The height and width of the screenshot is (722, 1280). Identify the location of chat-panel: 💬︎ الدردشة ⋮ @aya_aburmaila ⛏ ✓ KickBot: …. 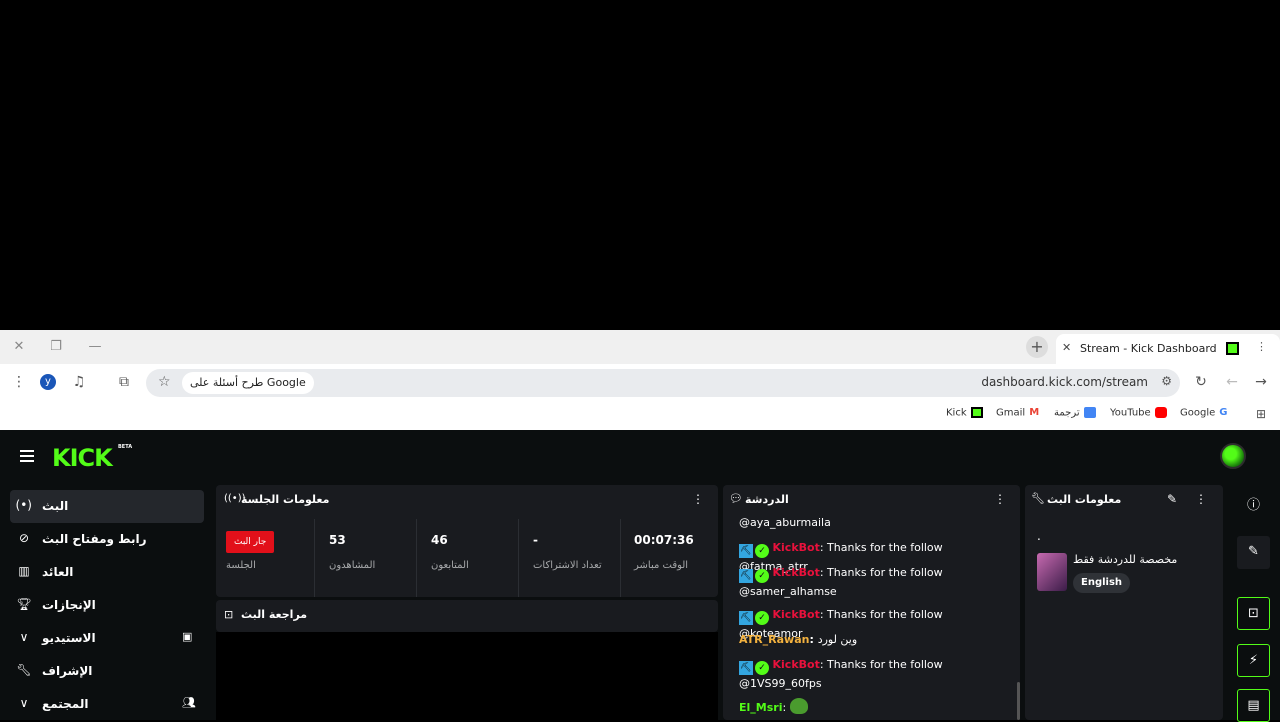
(871, 602).